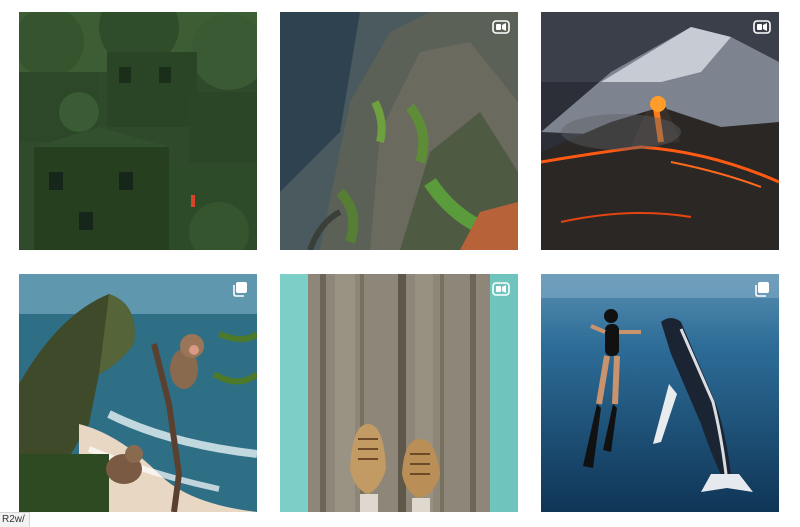 This screenshot has width=800, height=527. I want to click on post-tile-erupting-volcano, so click(660, 131).